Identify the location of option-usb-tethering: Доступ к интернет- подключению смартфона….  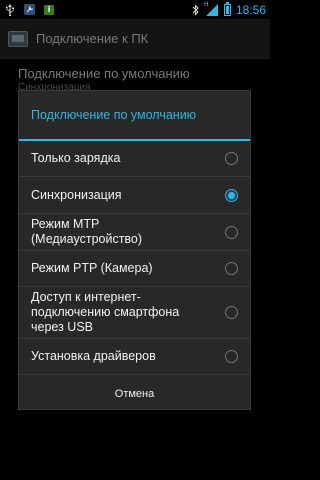
(134, 313).